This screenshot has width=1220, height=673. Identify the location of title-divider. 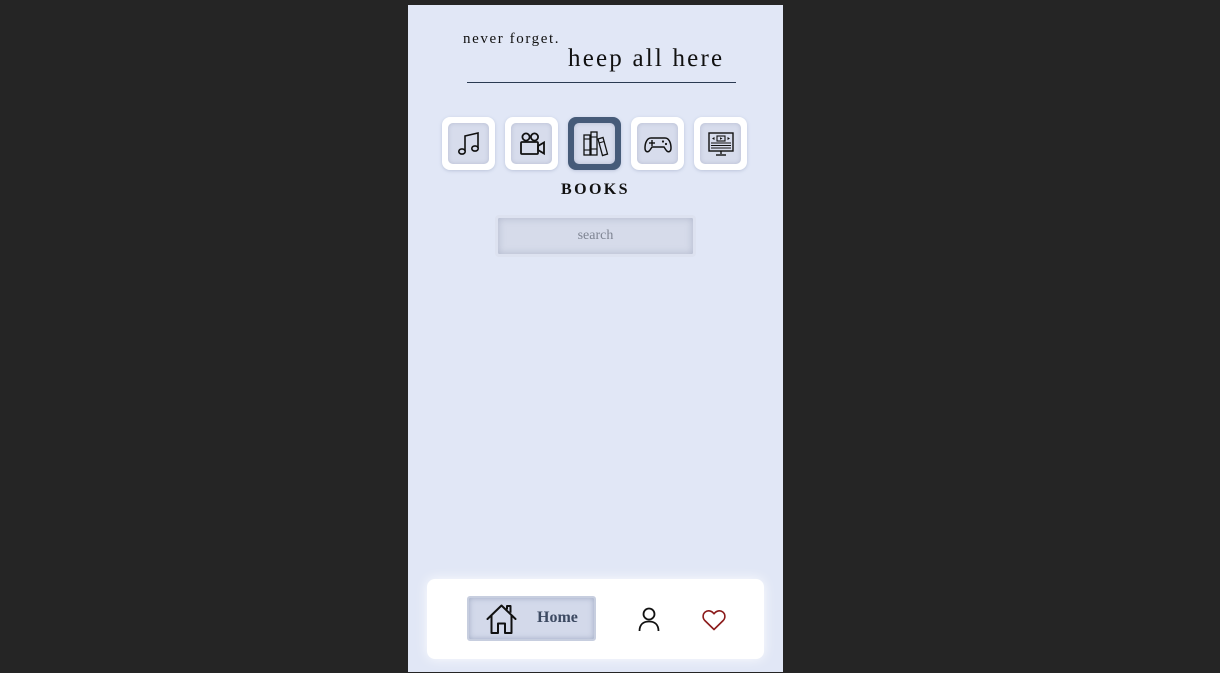
(601, 82).